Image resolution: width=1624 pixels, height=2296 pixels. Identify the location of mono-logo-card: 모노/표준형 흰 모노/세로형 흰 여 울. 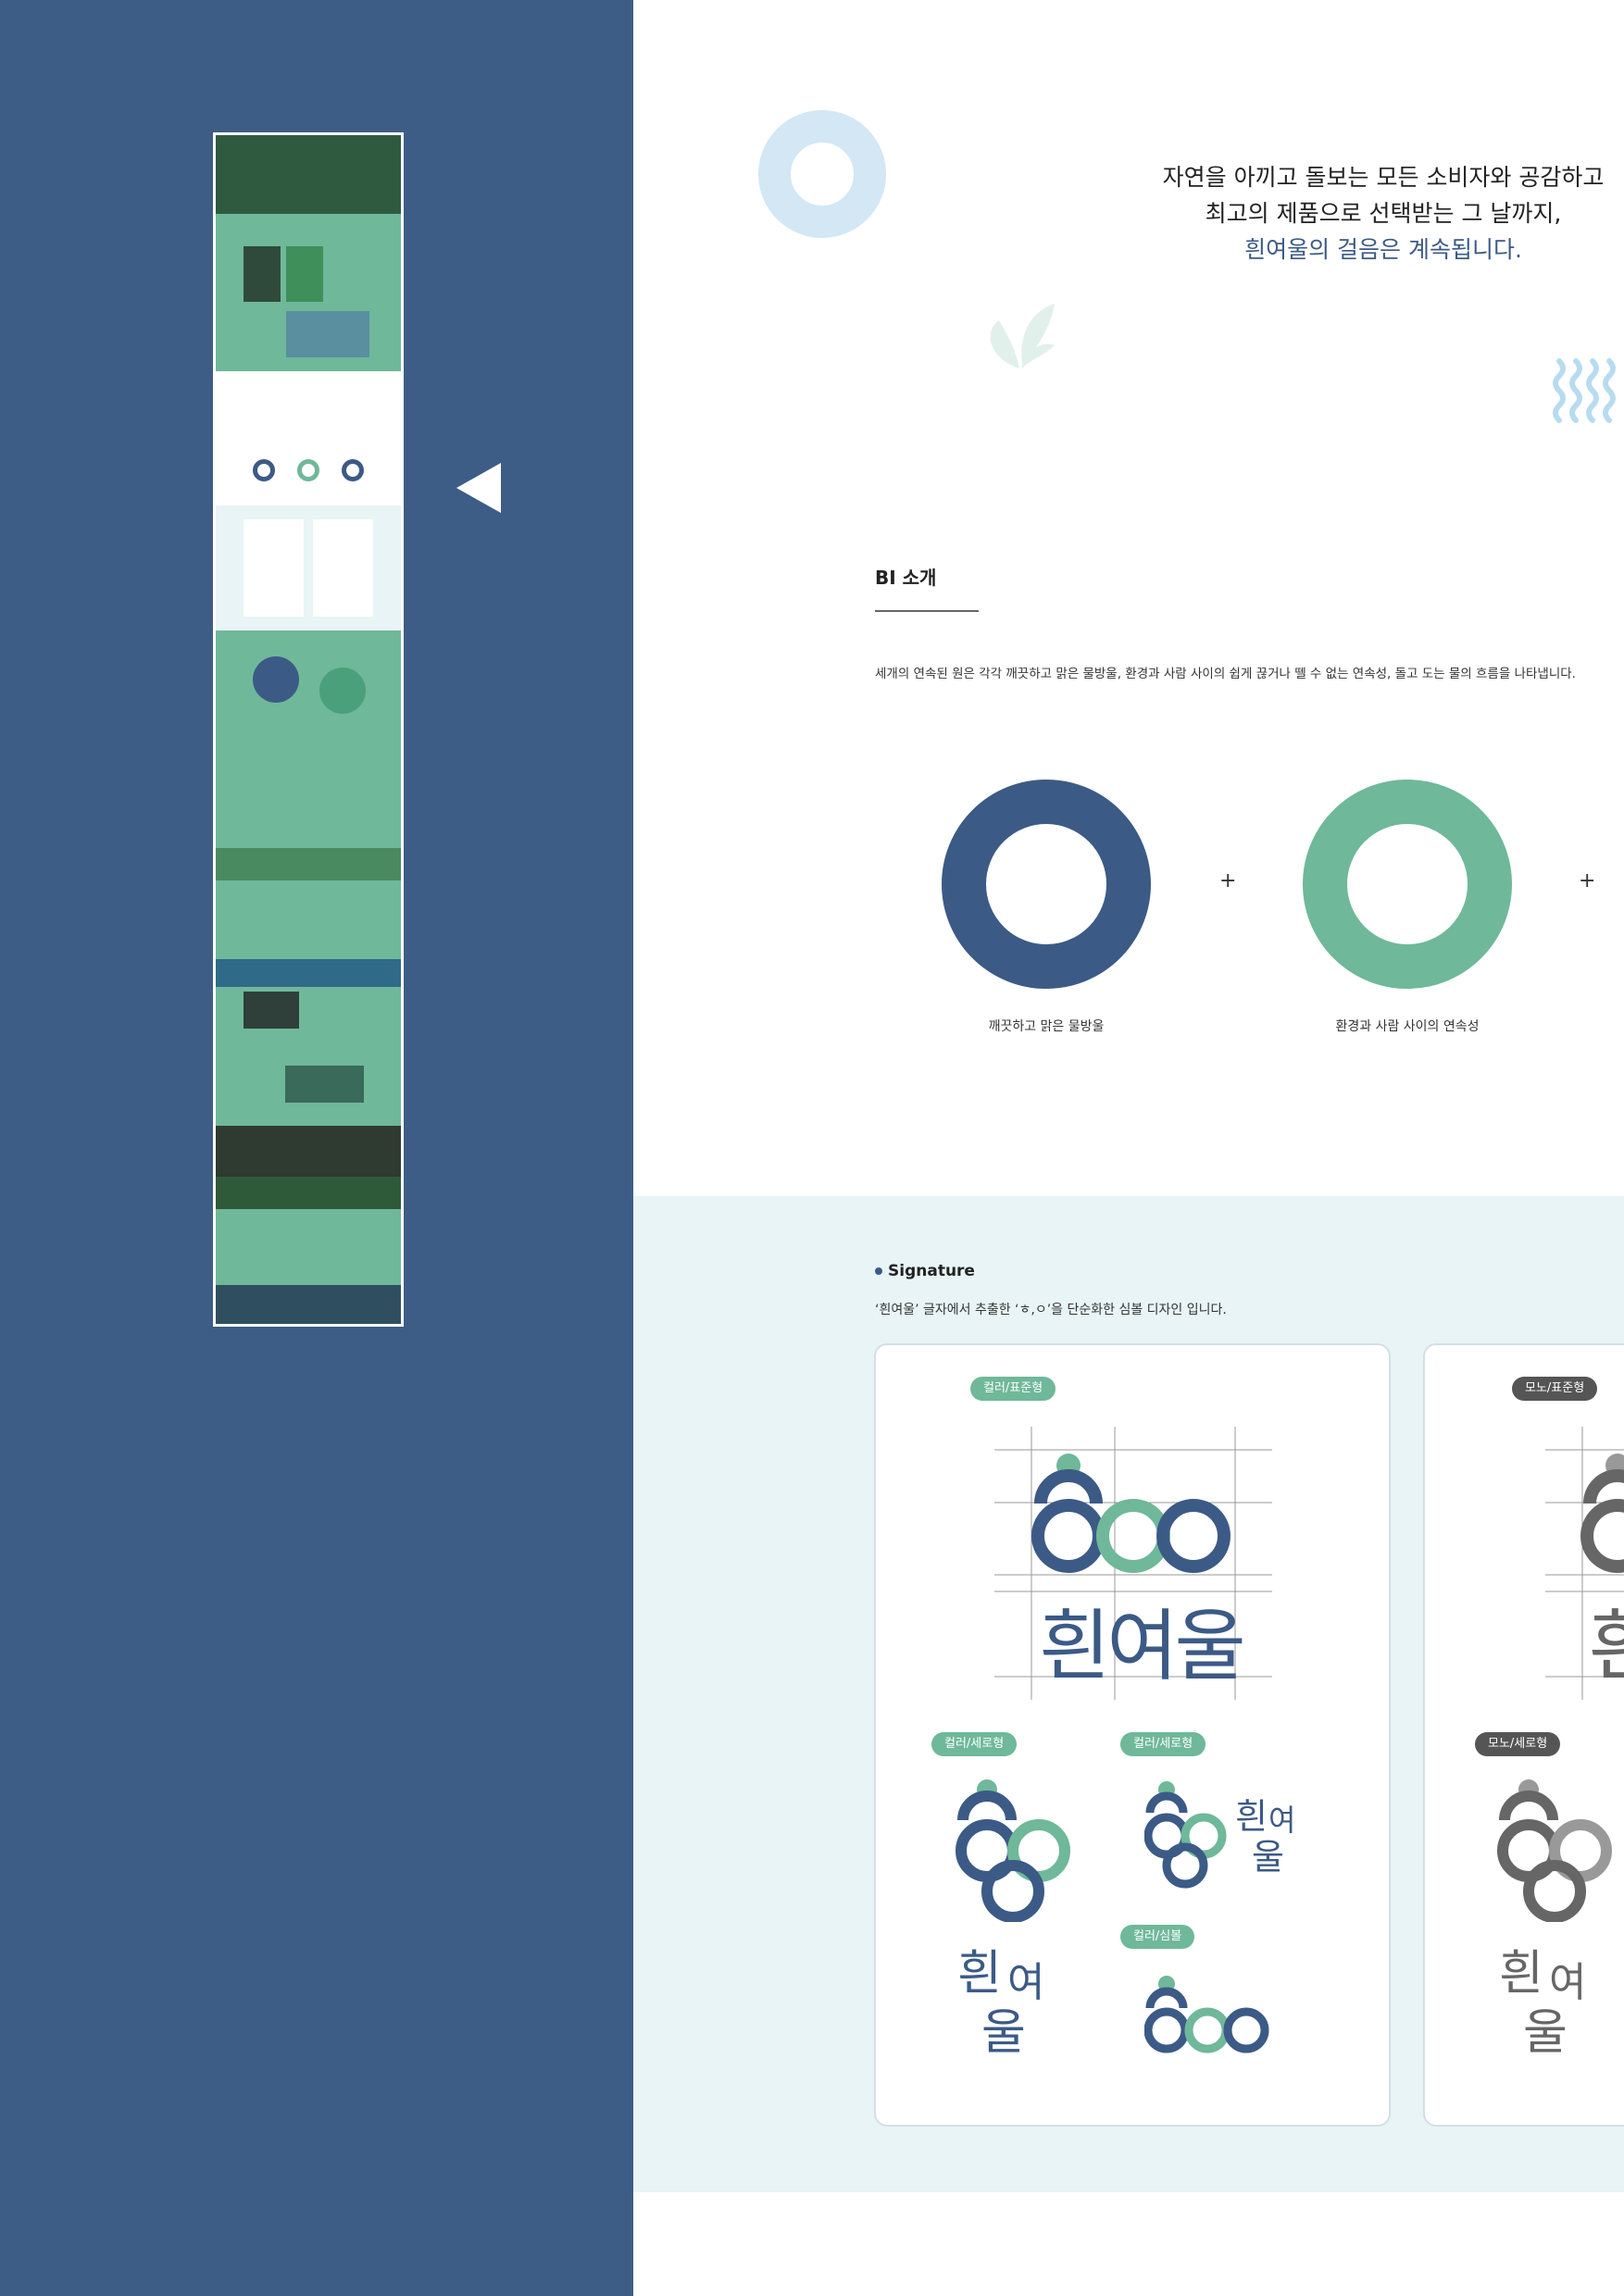
(1523, 1735).